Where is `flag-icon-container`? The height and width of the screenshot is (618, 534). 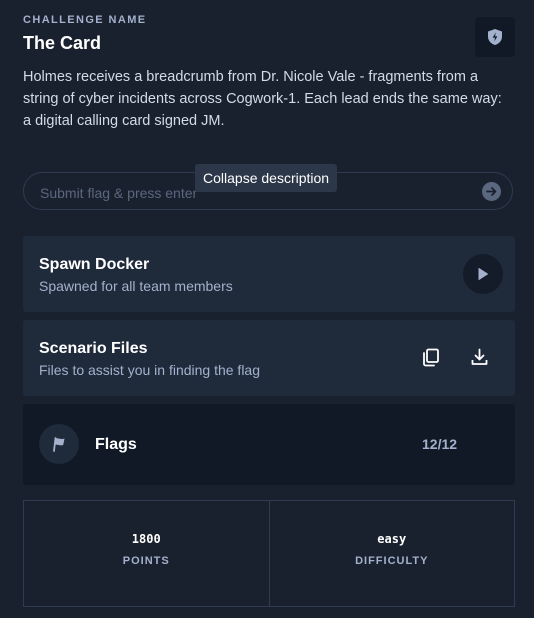 flag-icon-container is located at coordinates (59, 444).